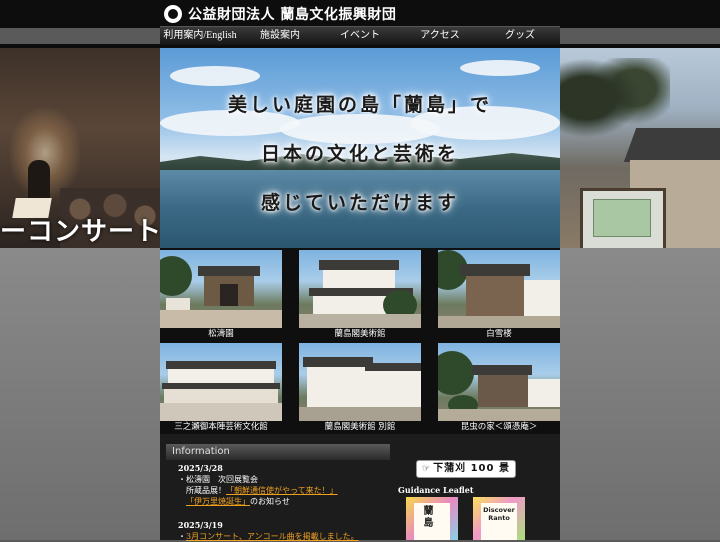 The height and width of the screenshot is (542, 720). Describe the element at coordinates (292, 14) in the screenshot. I see `site-title: 公益財団法人 蘭島文化振興財団` at that location.